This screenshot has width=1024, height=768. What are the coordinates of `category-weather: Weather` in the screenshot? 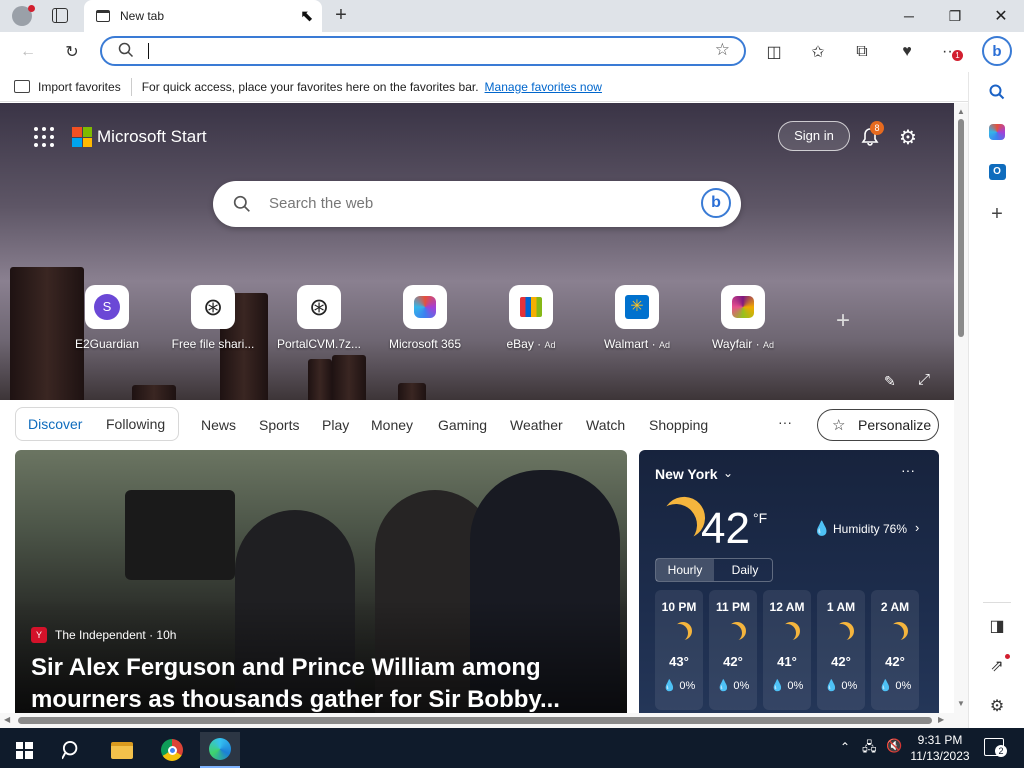 It's located at (536, 425).